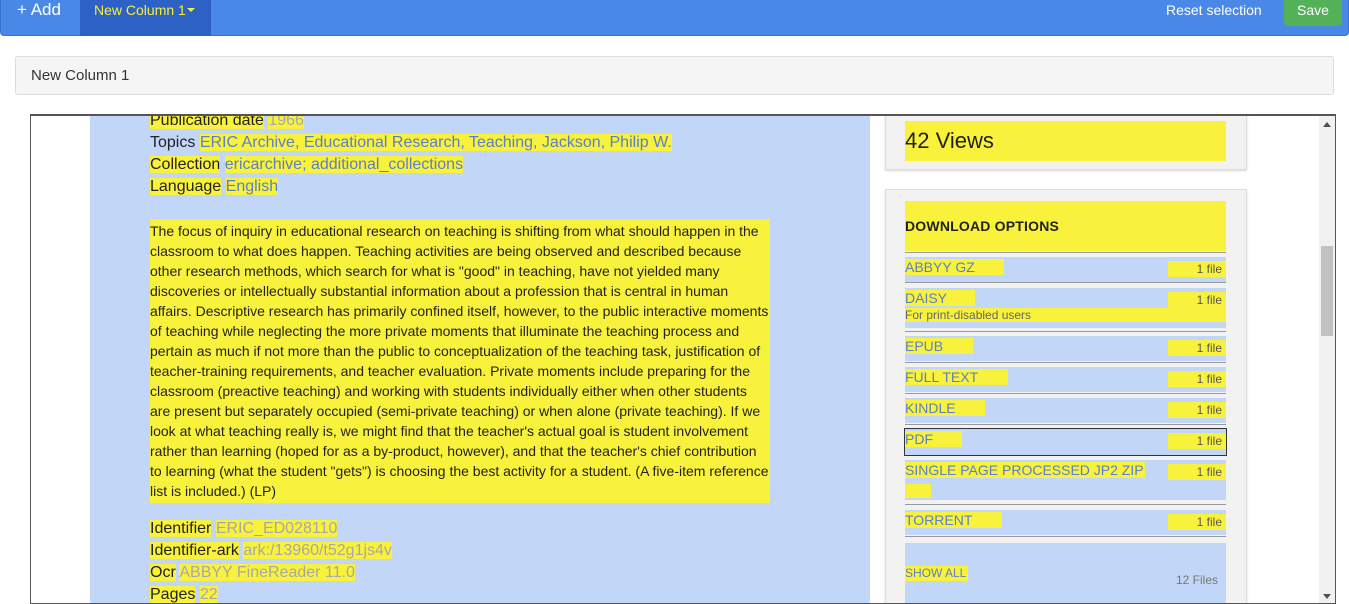 The height and width of the screenshot is (604, 1349). Describe the element at coordinates (1327, 291) in the screenshot. I see `scroll-thumb` at that location.